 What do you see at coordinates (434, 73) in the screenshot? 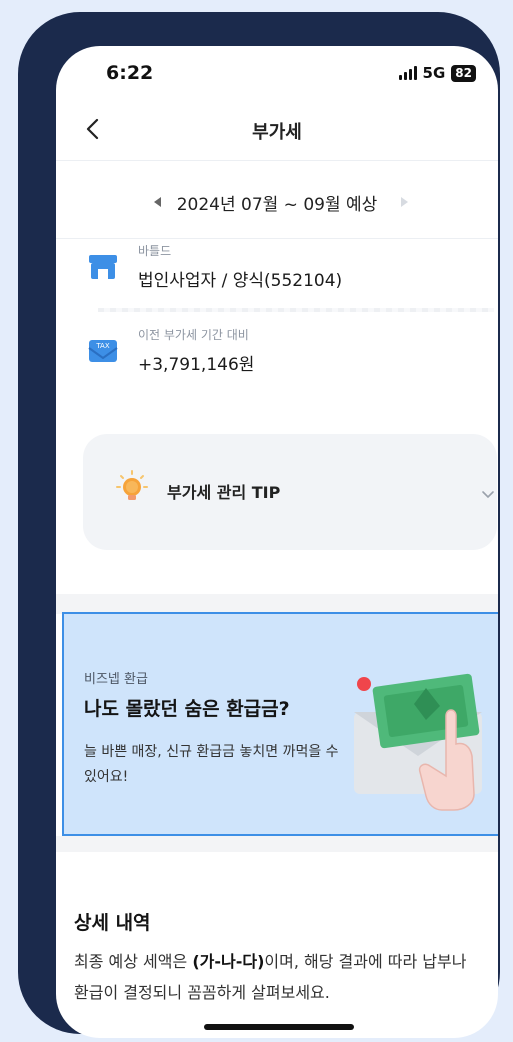
I see `network-label: 5G` at bounding box center [434, 73].